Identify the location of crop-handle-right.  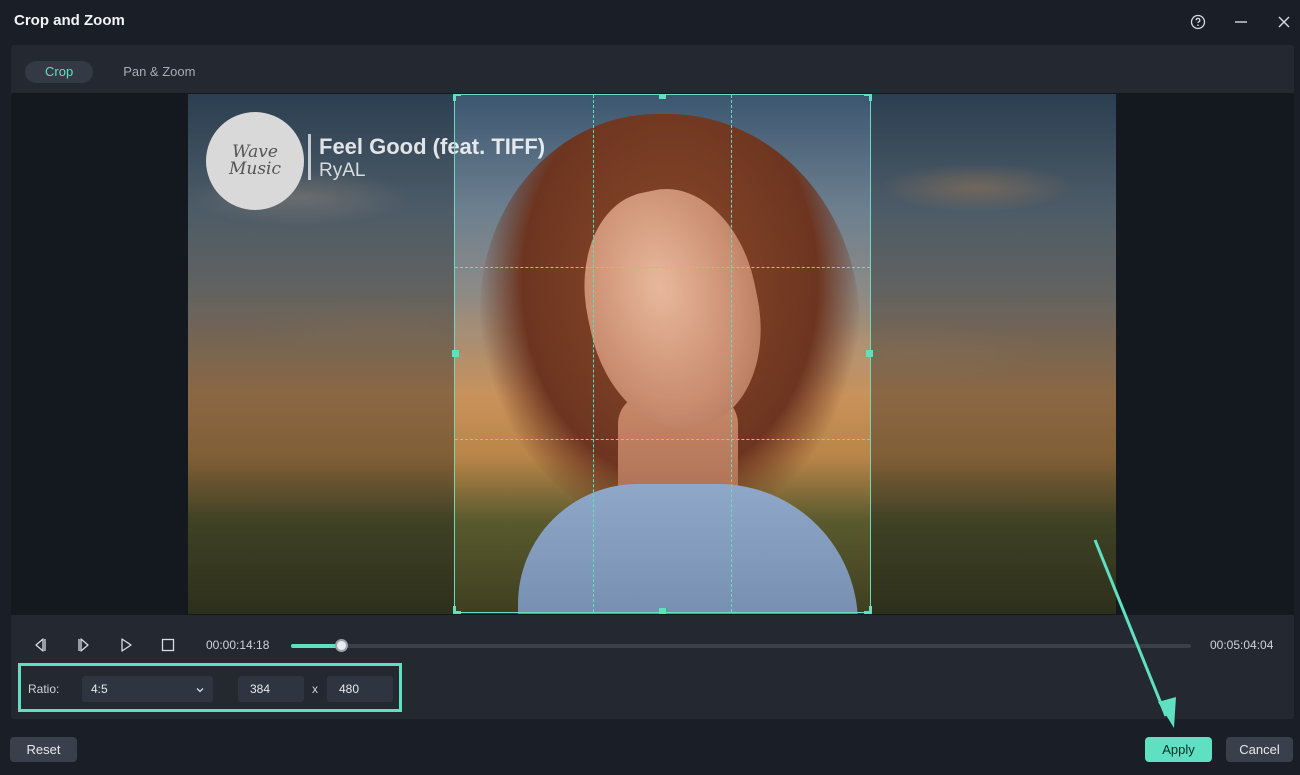
(869, 353).